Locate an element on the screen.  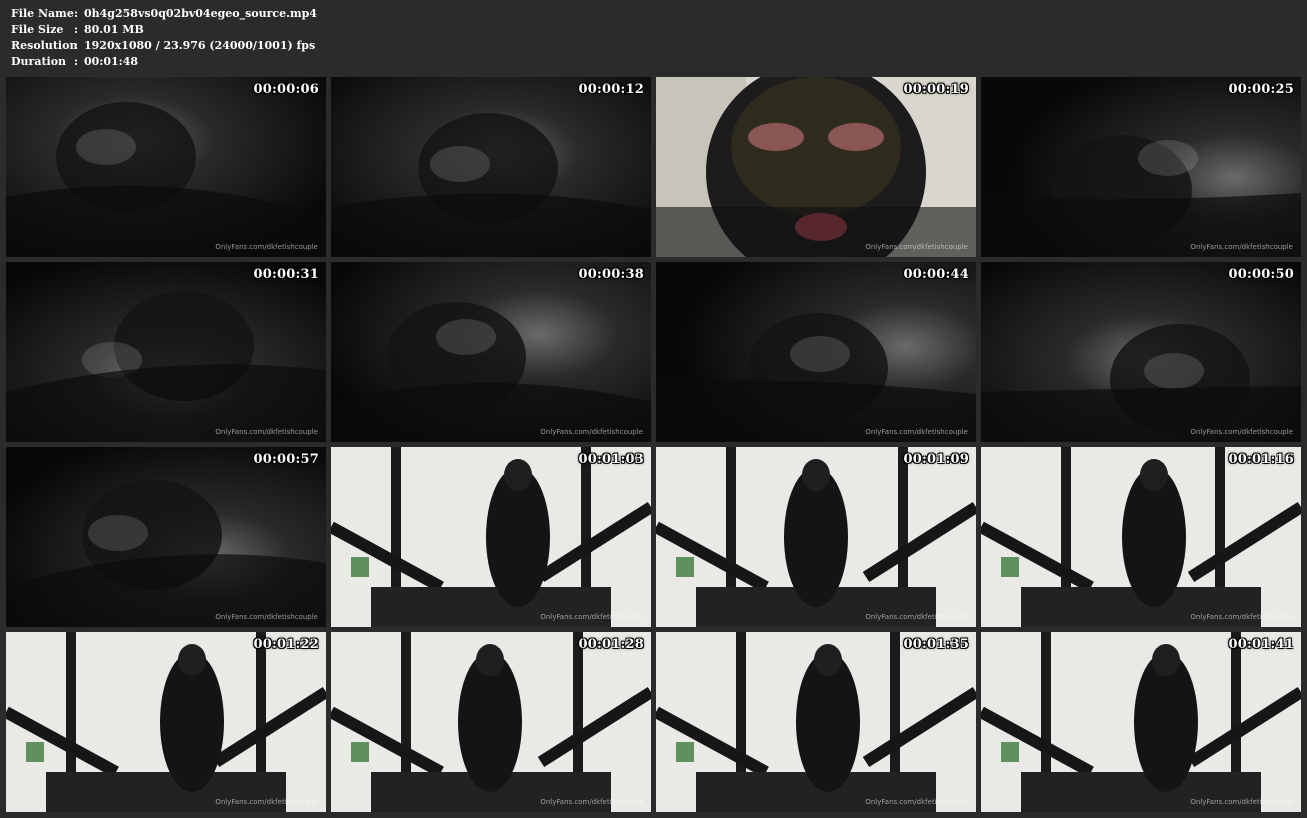
thumbnail: 00:00:19 OnlyFans.com/dkfetishcouple is located at coordinates (816, 167).